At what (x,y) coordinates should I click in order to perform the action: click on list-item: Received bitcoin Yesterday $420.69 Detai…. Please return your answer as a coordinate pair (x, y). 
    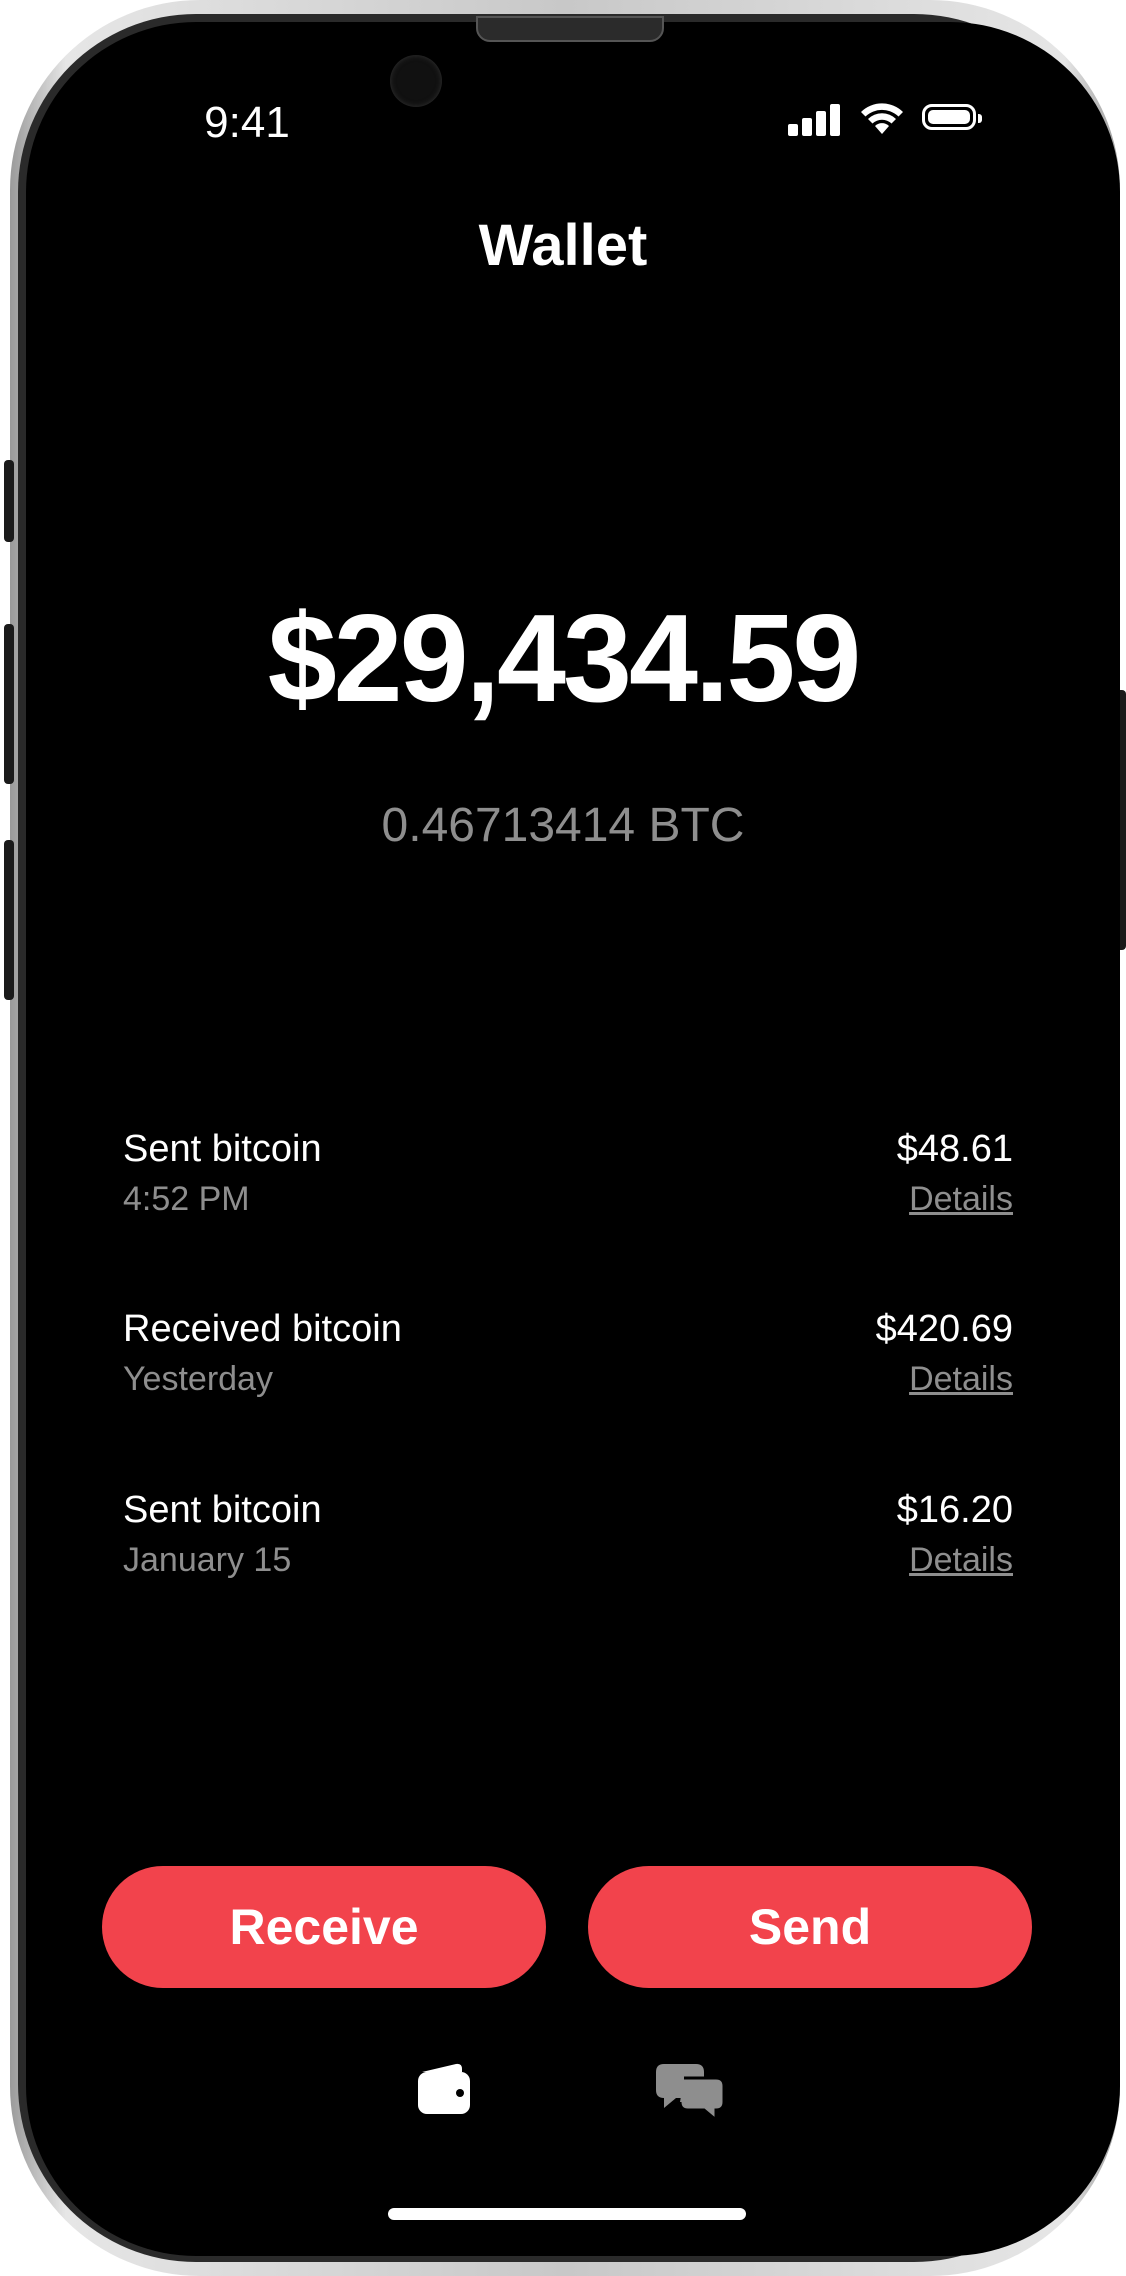
    Looking at the image, I should click on (568, 1363).